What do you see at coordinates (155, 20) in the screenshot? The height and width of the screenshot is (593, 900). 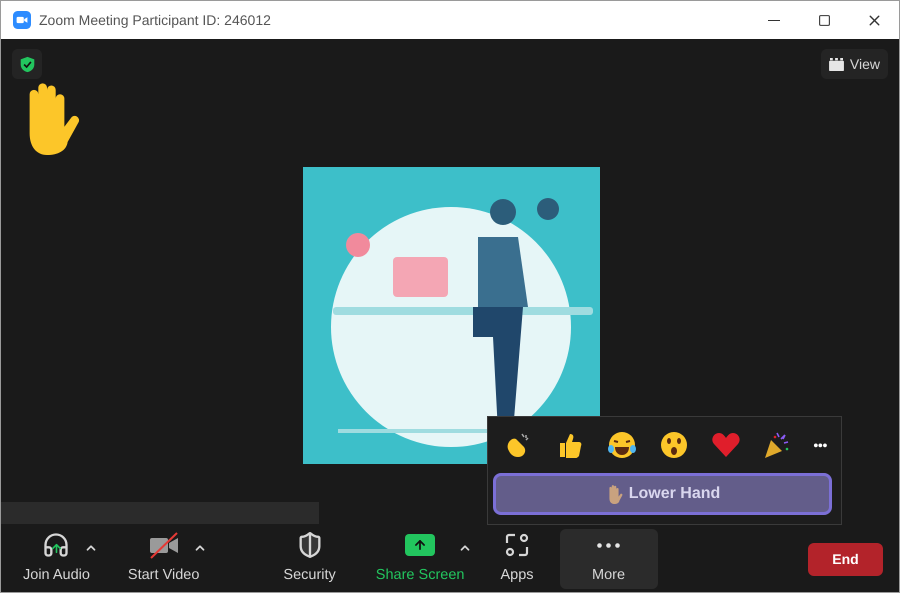 I see `window-title: Zoom Meeting Participant ID: 246012` at bounding box center [155, 20].